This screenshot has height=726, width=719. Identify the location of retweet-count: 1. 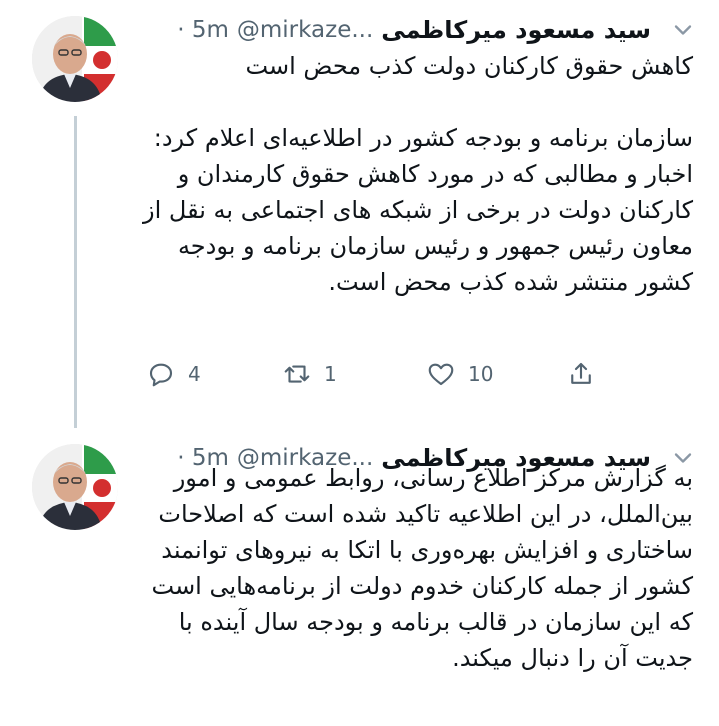
(330, 374).